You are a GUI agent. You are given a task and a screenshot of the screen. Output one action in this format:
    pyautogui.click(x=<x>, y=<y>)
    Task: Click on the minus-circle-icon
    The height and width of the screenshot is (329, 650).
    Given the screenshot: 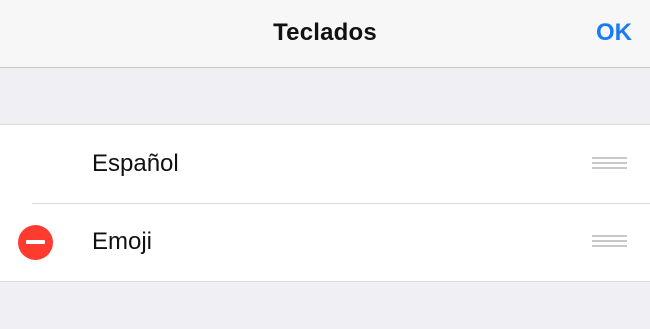 What is the action you would take?
    pyautogui.click(x=35, y=242)
    